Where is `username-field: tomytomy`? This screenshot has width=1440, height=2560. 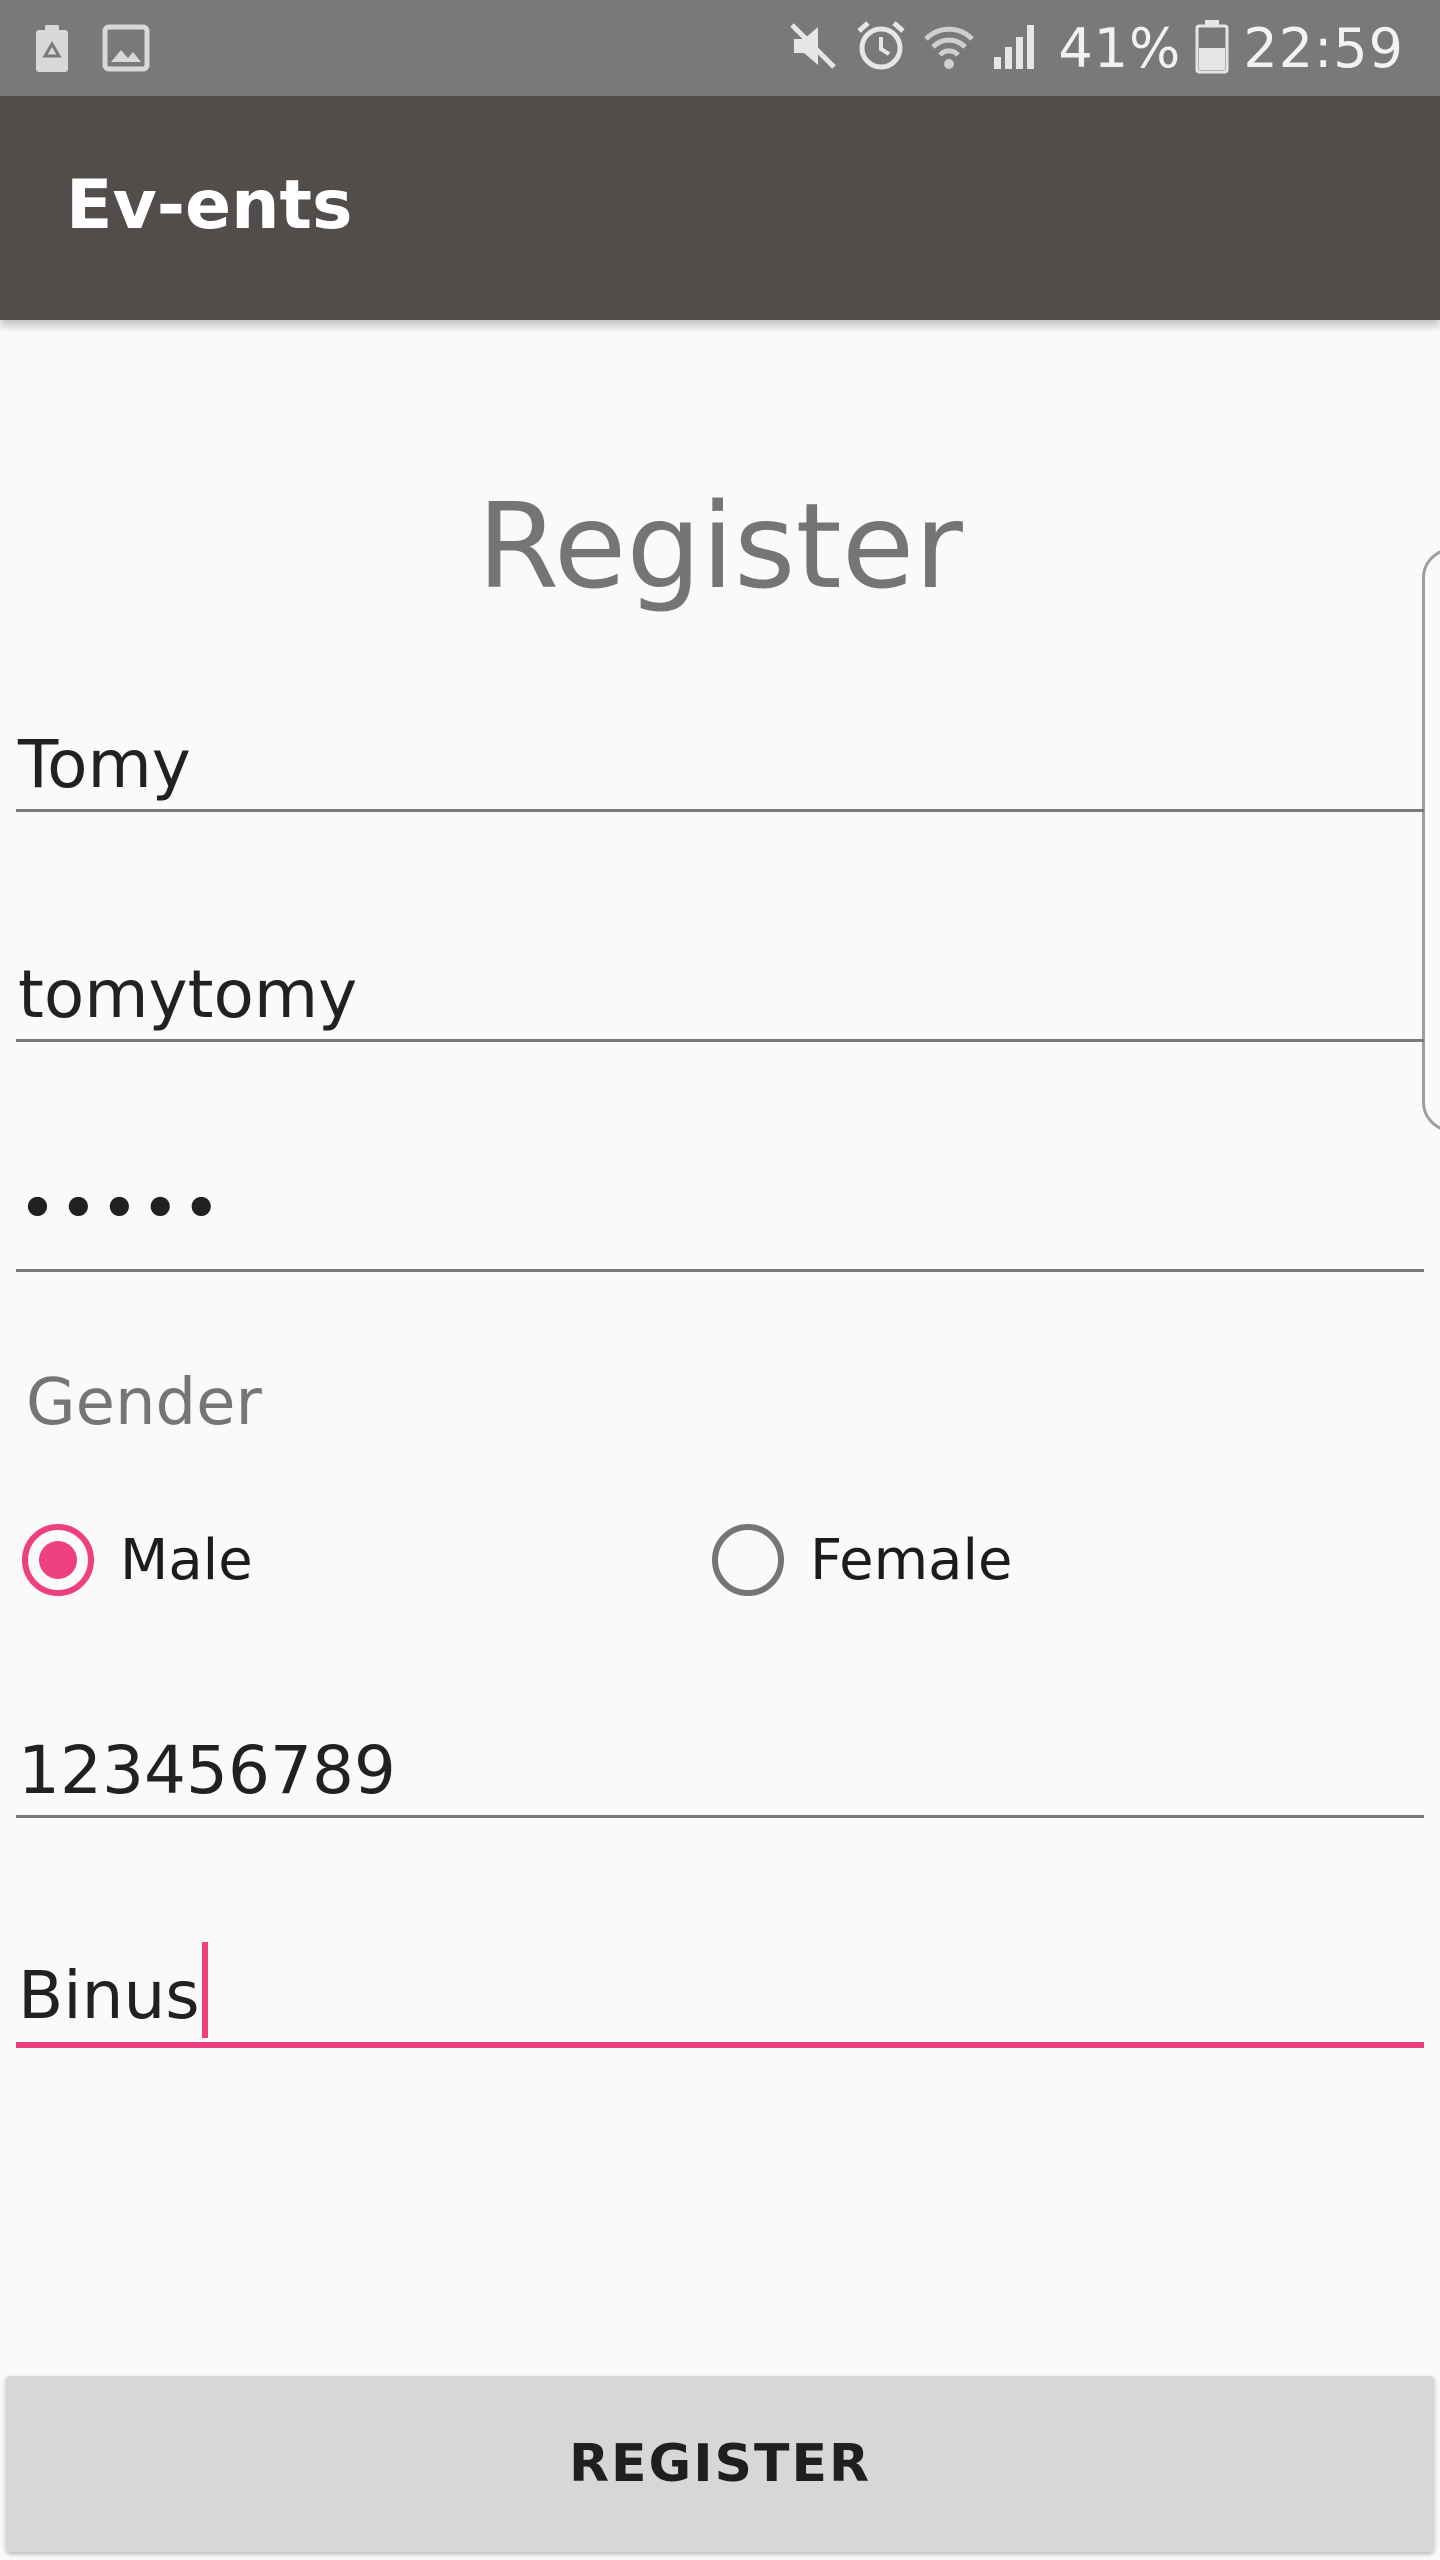
username-field: tomytomy is located at coordinates (720, 987).